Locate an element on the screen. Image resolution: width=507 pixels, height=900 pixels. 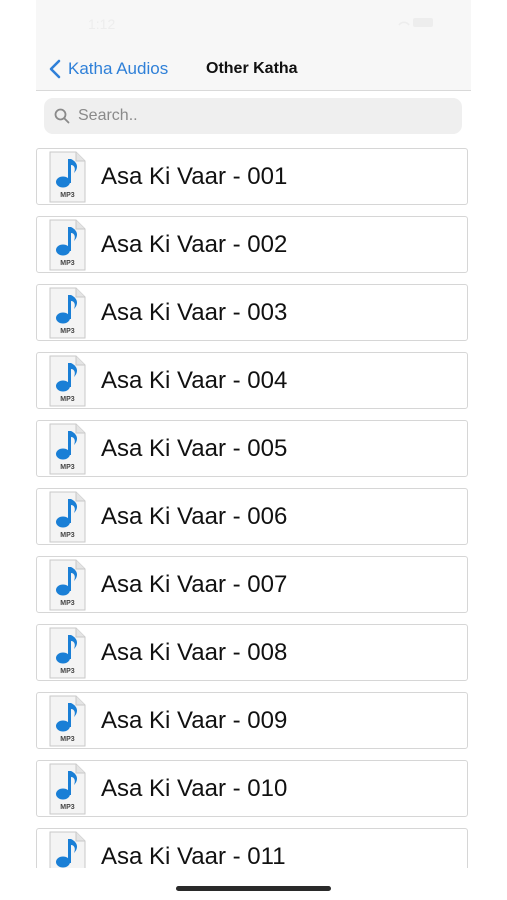
list-item-label: Asa Ki Vaar - 002 is located at coordinates (194, 244).